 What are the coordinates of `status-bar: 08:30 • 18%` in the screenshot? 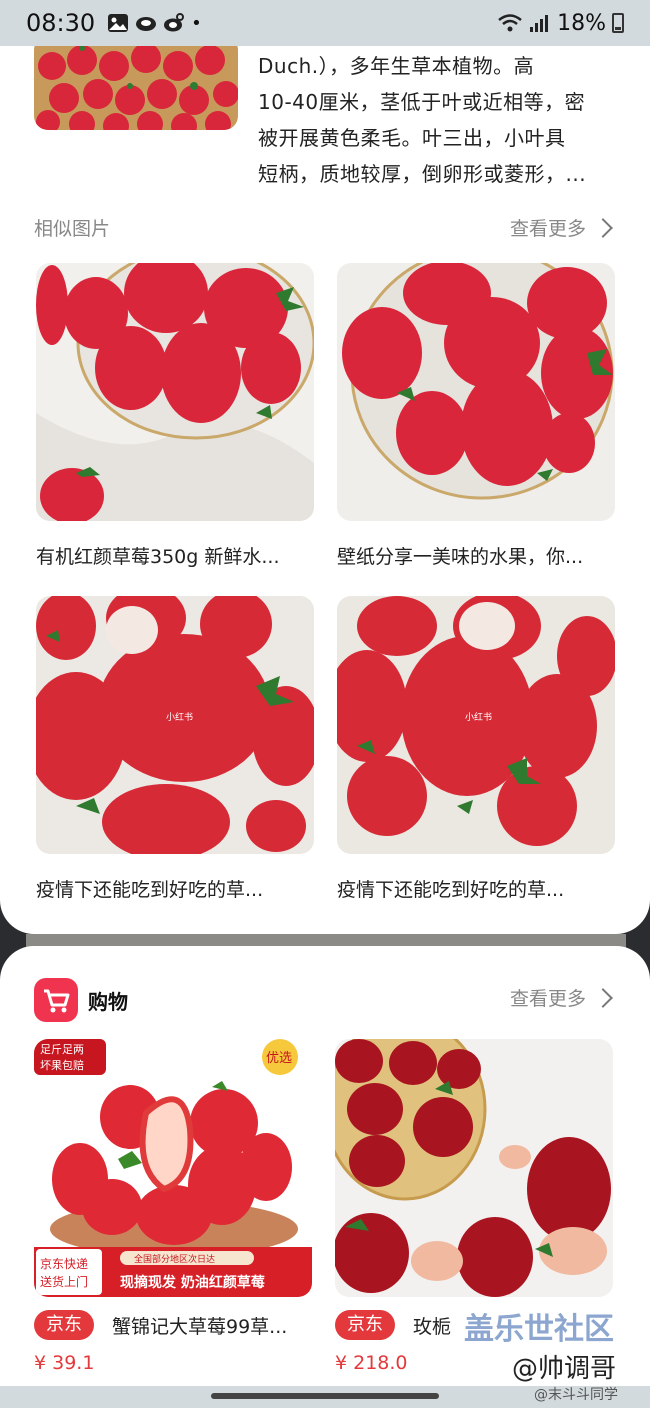 It's located at (325, 23).